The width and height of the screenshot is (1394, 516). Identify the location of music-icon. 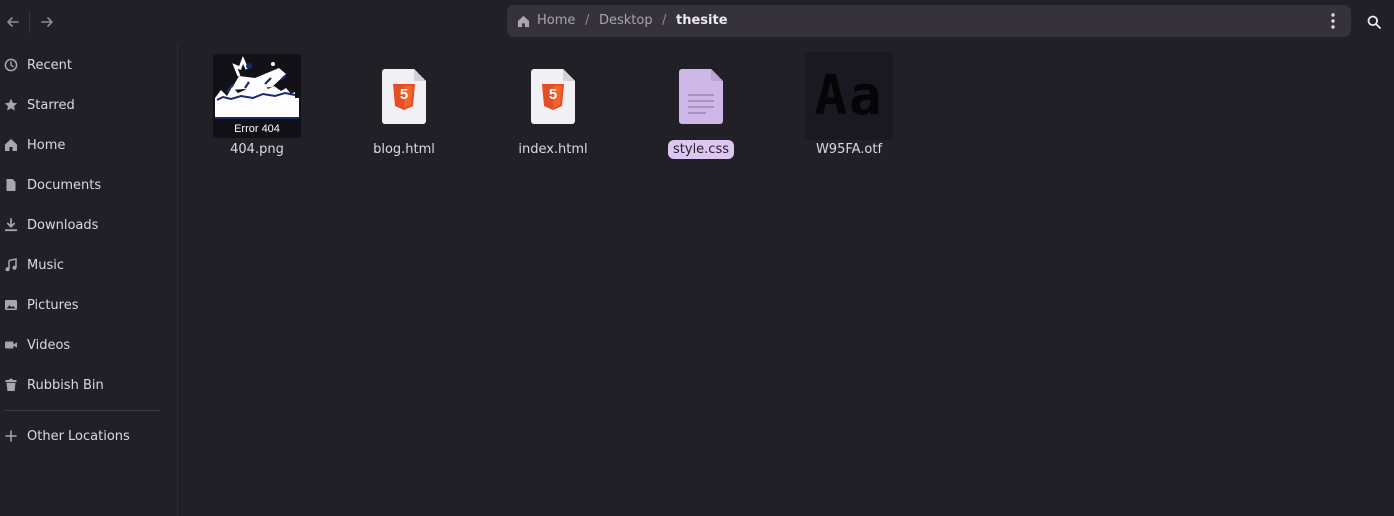
(11, 265).